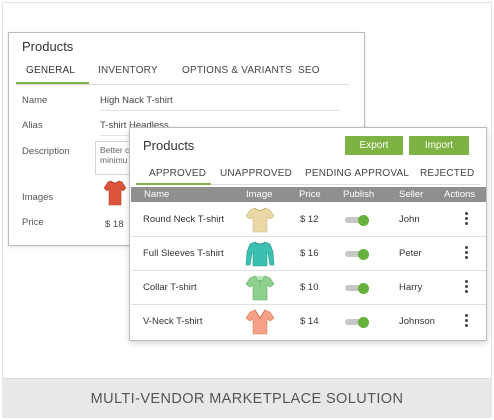 The height and width of the screenshot is (420, 494). Describe the element at coordinates (173, 321) in the screenshot. I see `product-name: V-Neck T-shirt` at that location.